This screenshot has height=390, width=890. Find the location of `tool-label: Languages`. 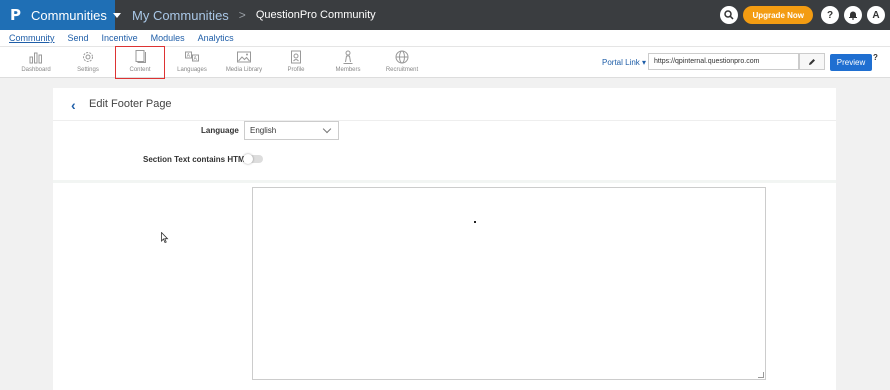

tool-label: Languages is located at coordinates (192, 70).